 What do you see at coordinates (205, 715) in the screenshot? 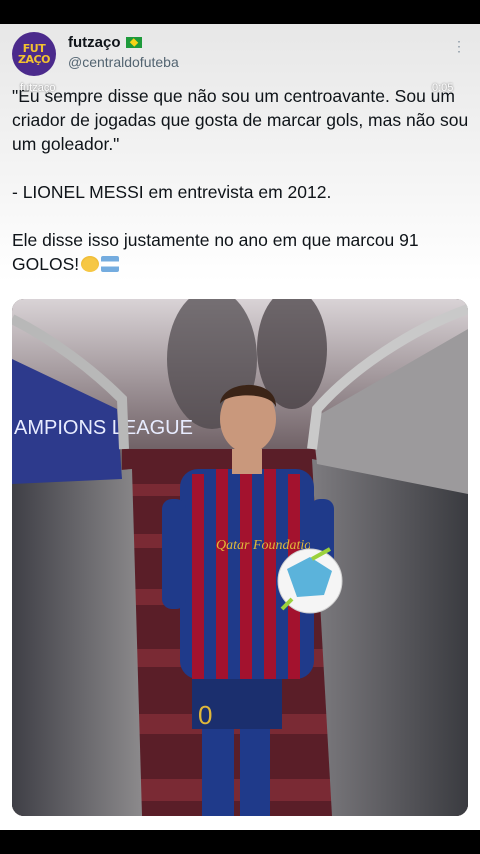
I see `shorts-number: 0` at bounding box center [205, 715].